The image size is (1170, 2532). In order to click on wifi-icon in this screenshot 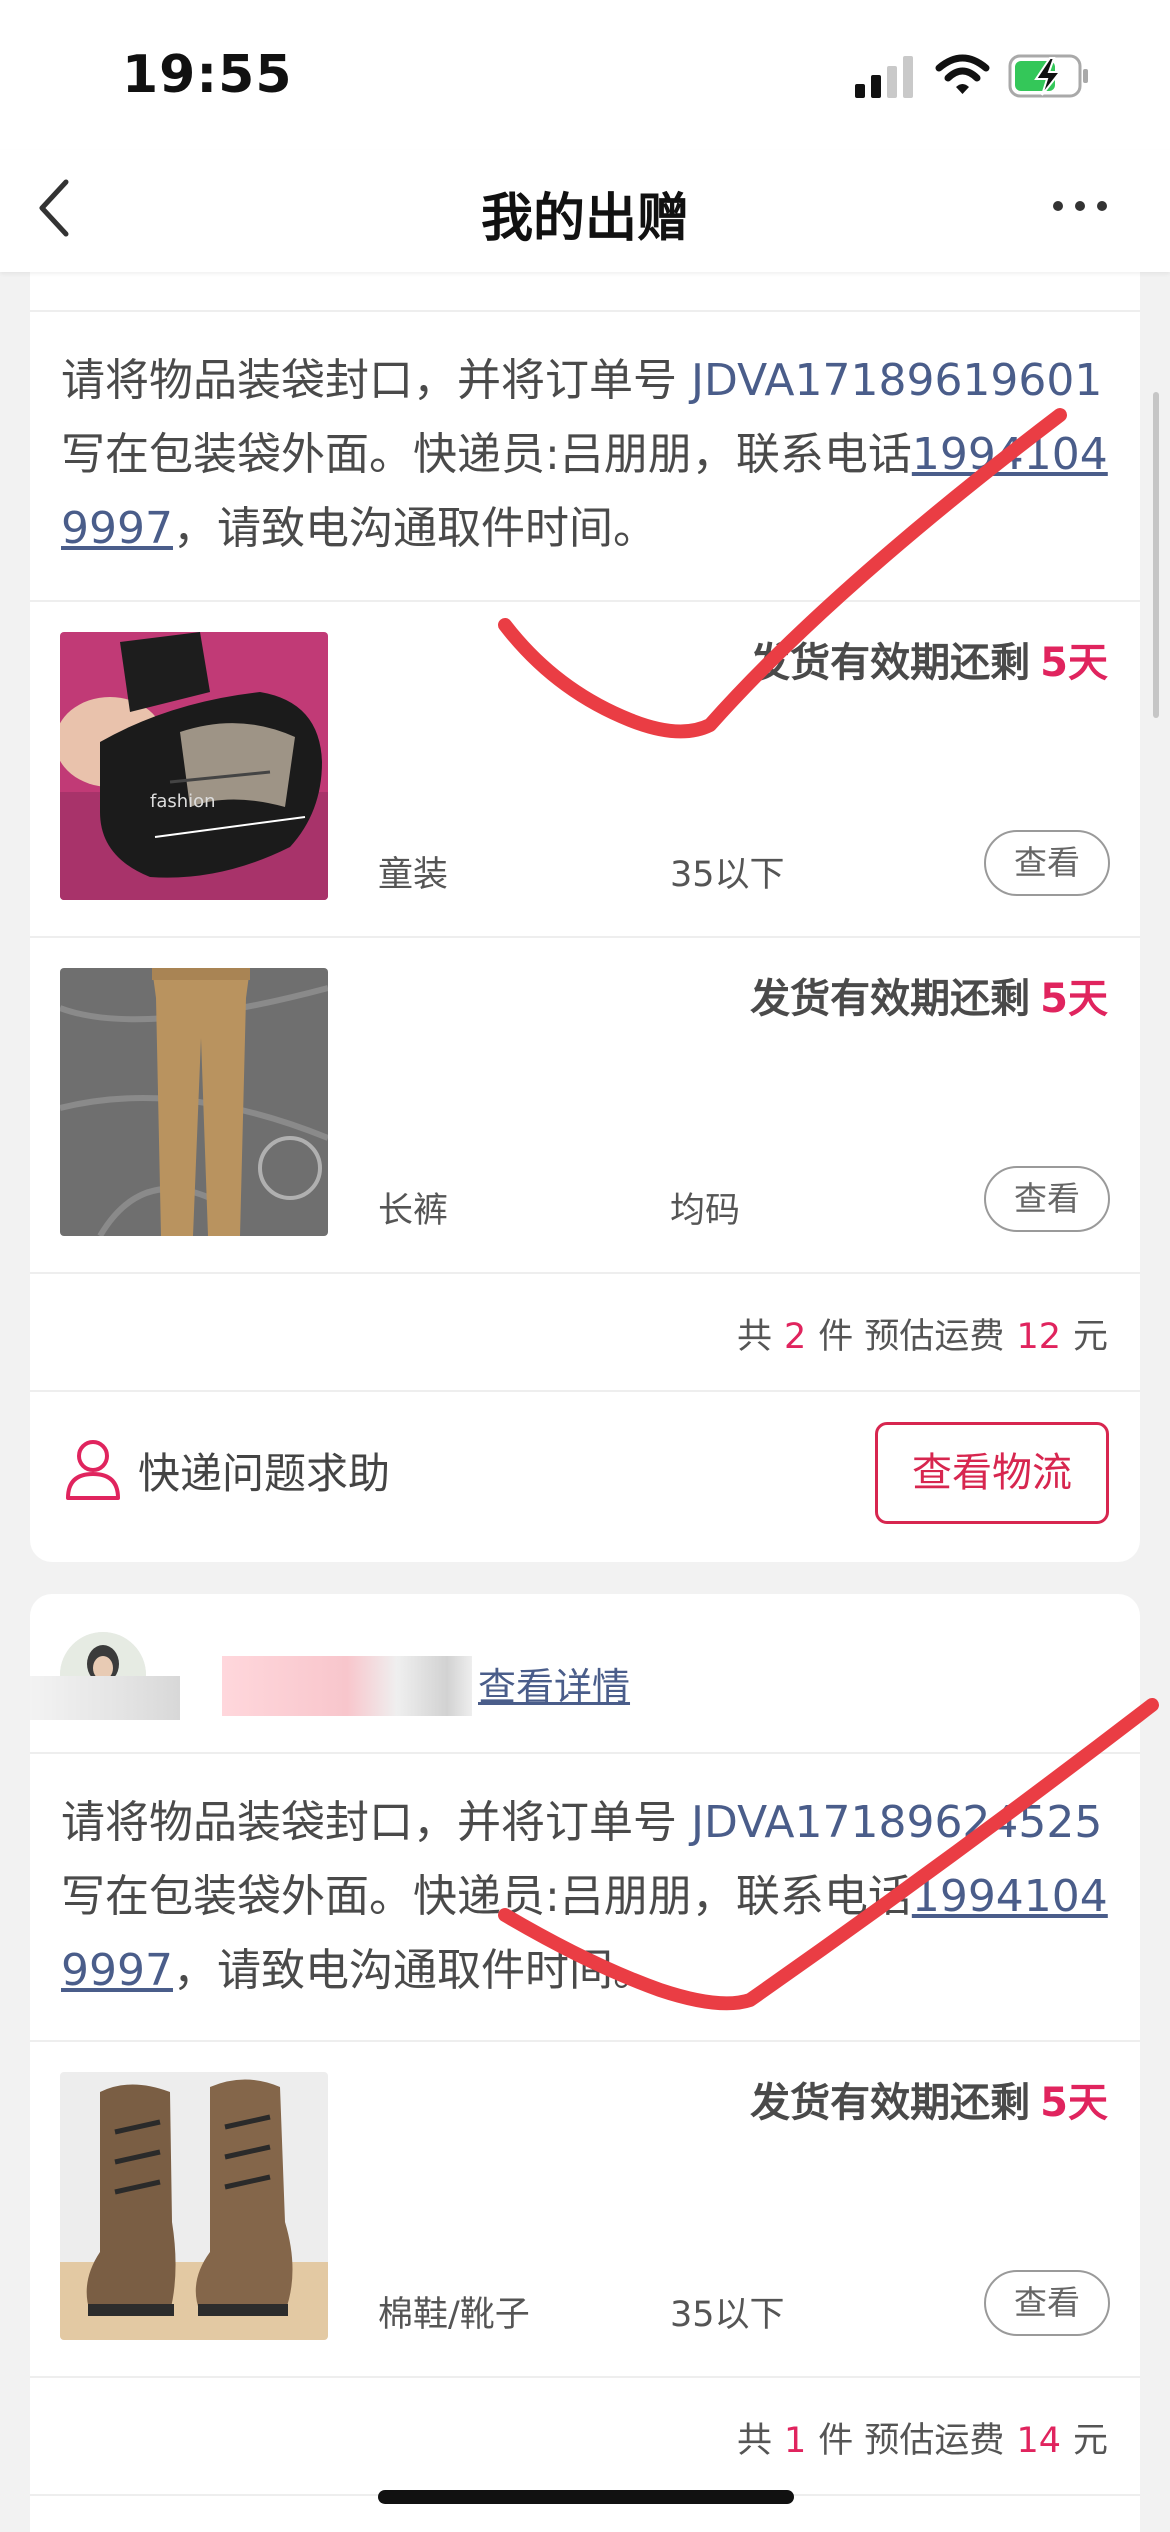, I will do `click(962, 74)`.